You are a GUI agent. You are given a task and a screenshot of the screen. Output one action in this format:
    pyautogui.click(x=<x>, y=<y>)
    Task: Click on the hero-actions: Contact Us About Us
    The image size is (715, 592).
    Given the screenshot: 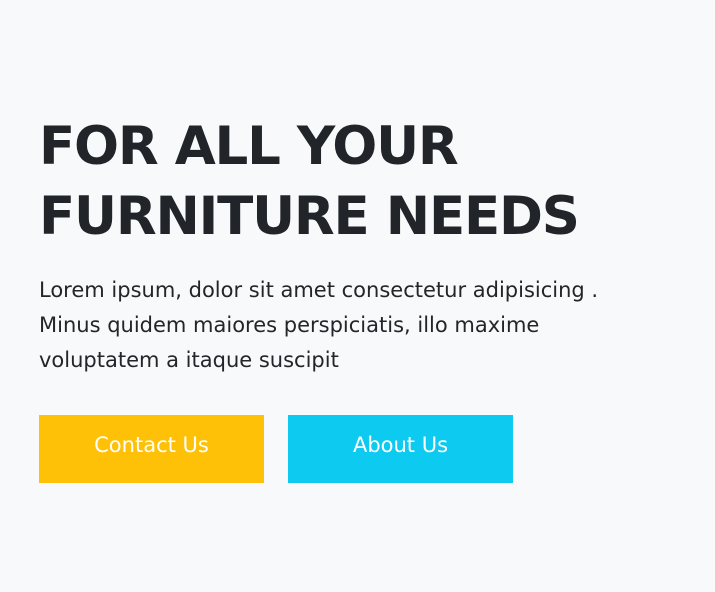 What is the action you would take?
    pyautogui.click(x=377, y=449)
    